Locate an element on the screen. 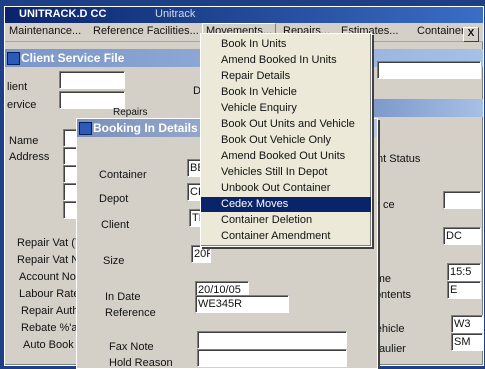  close-icon: X is located at coordinates (471, 34).